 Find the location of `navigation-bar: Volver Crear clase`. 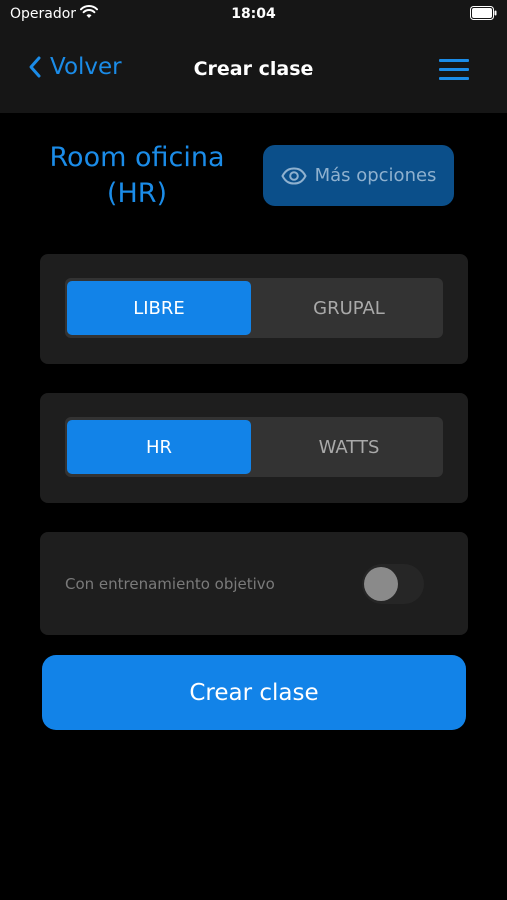

navigation-bar: Volver Crear clase is located at coordinates (253, 70).